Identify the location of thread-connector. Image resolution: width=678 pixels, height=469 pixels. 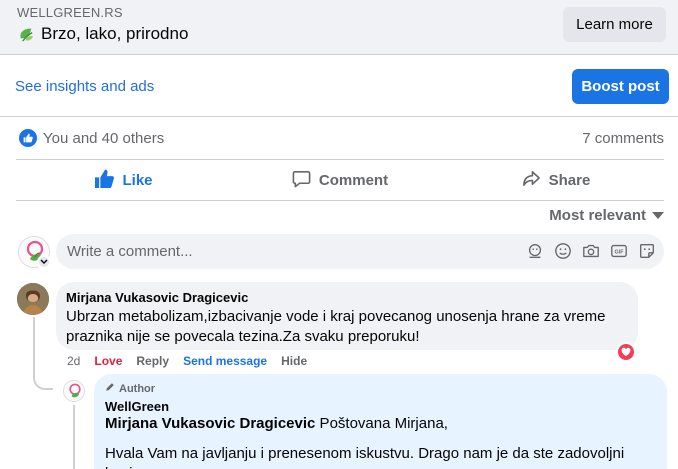
(43, 353).